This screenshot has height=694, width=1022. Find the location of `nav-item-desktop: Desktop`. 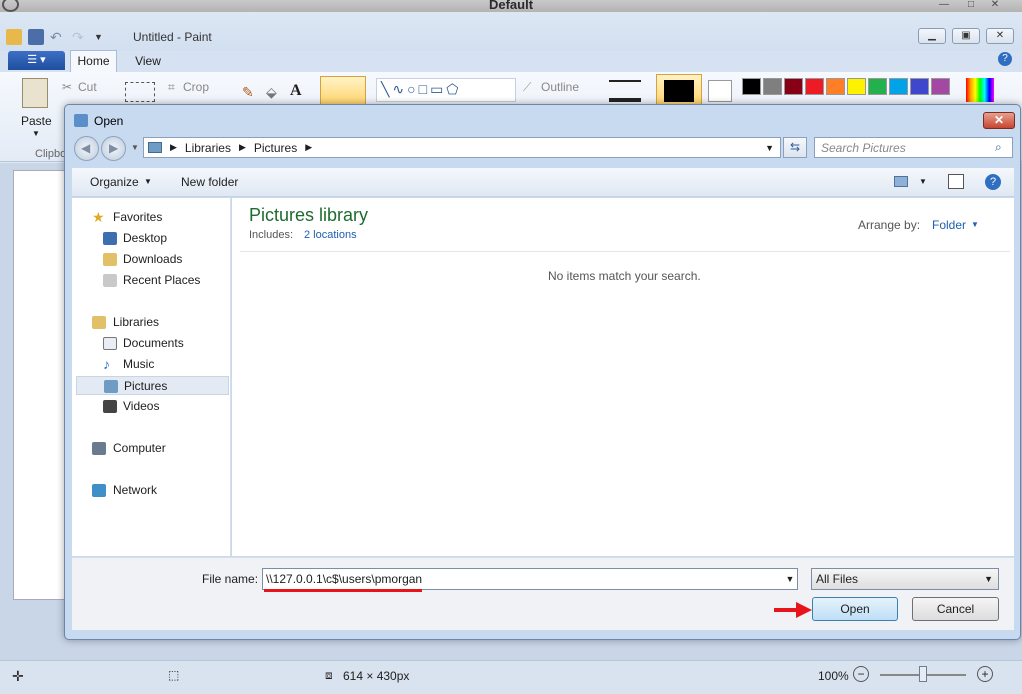

nav-item-desktop: Desktop is located at coordinates (152, 238).